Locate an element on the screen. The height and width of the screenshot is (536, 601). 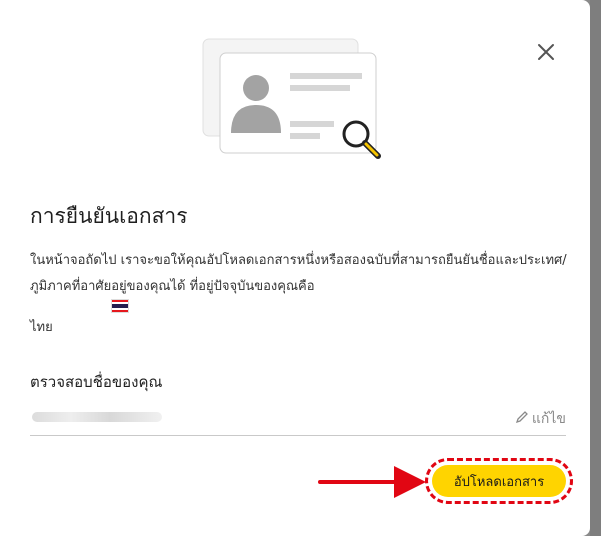
name-field: แก้ไข is located at coordinates (298, 420).